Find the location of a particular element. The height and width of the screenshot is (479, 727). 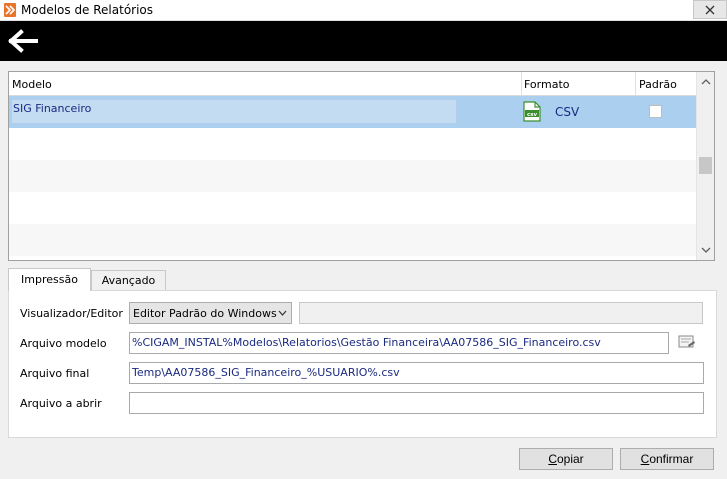

model-file-label: Arquivo modelo is located at coordinates (63, 343).